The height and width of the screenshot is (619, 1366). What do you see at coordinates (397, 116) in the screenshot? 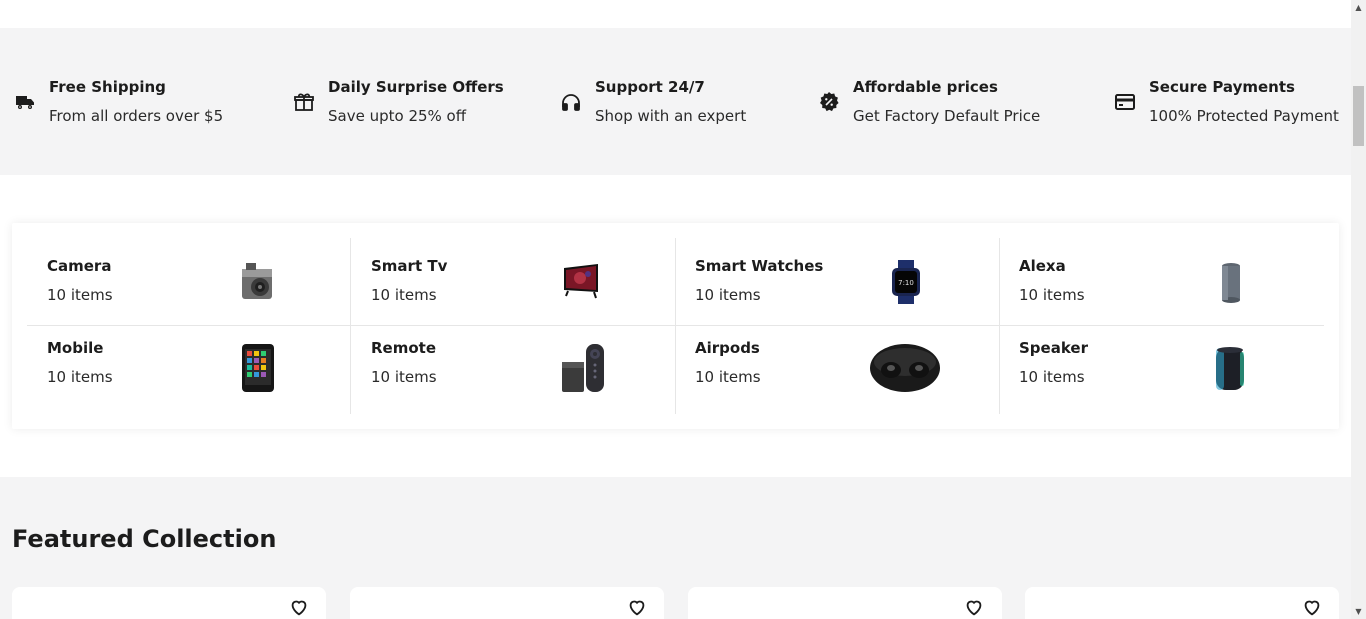
I see `service-subtitle: Save upto 25% off` at bounding box center [397, 116].